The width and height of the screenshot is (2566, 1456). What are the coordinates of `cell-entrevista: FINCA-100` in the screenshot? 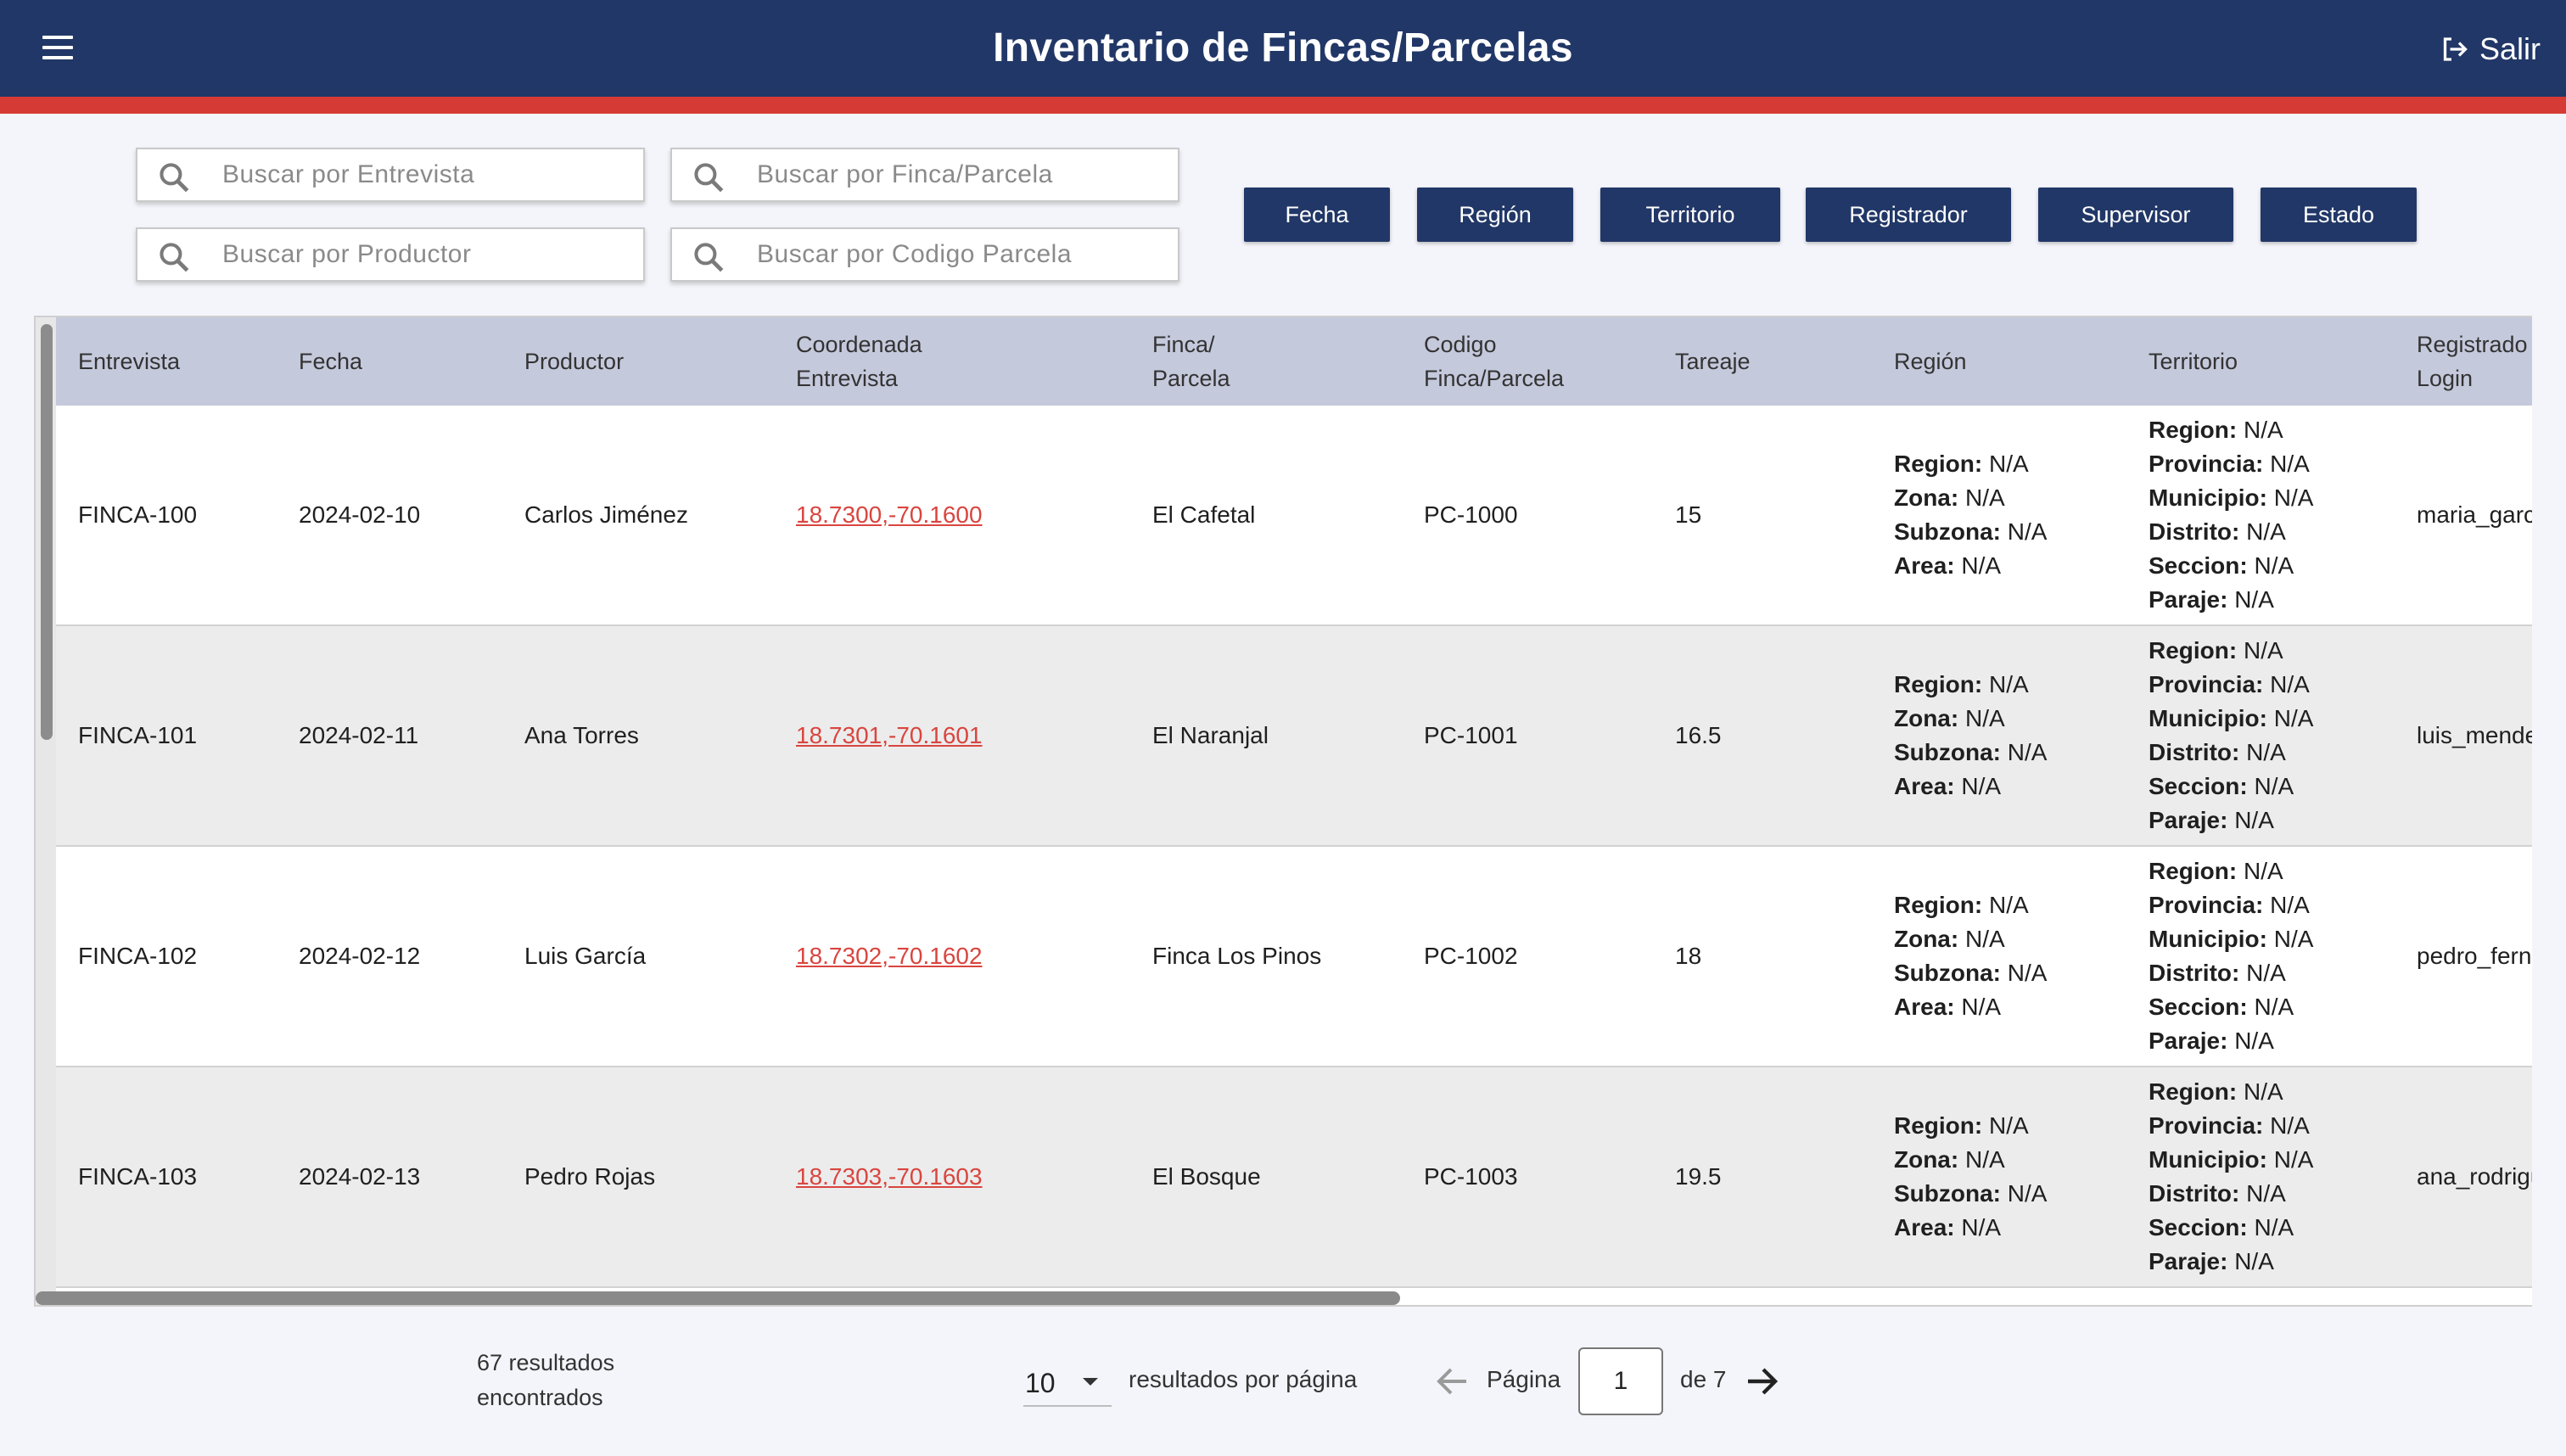 It's located at (138, 514).